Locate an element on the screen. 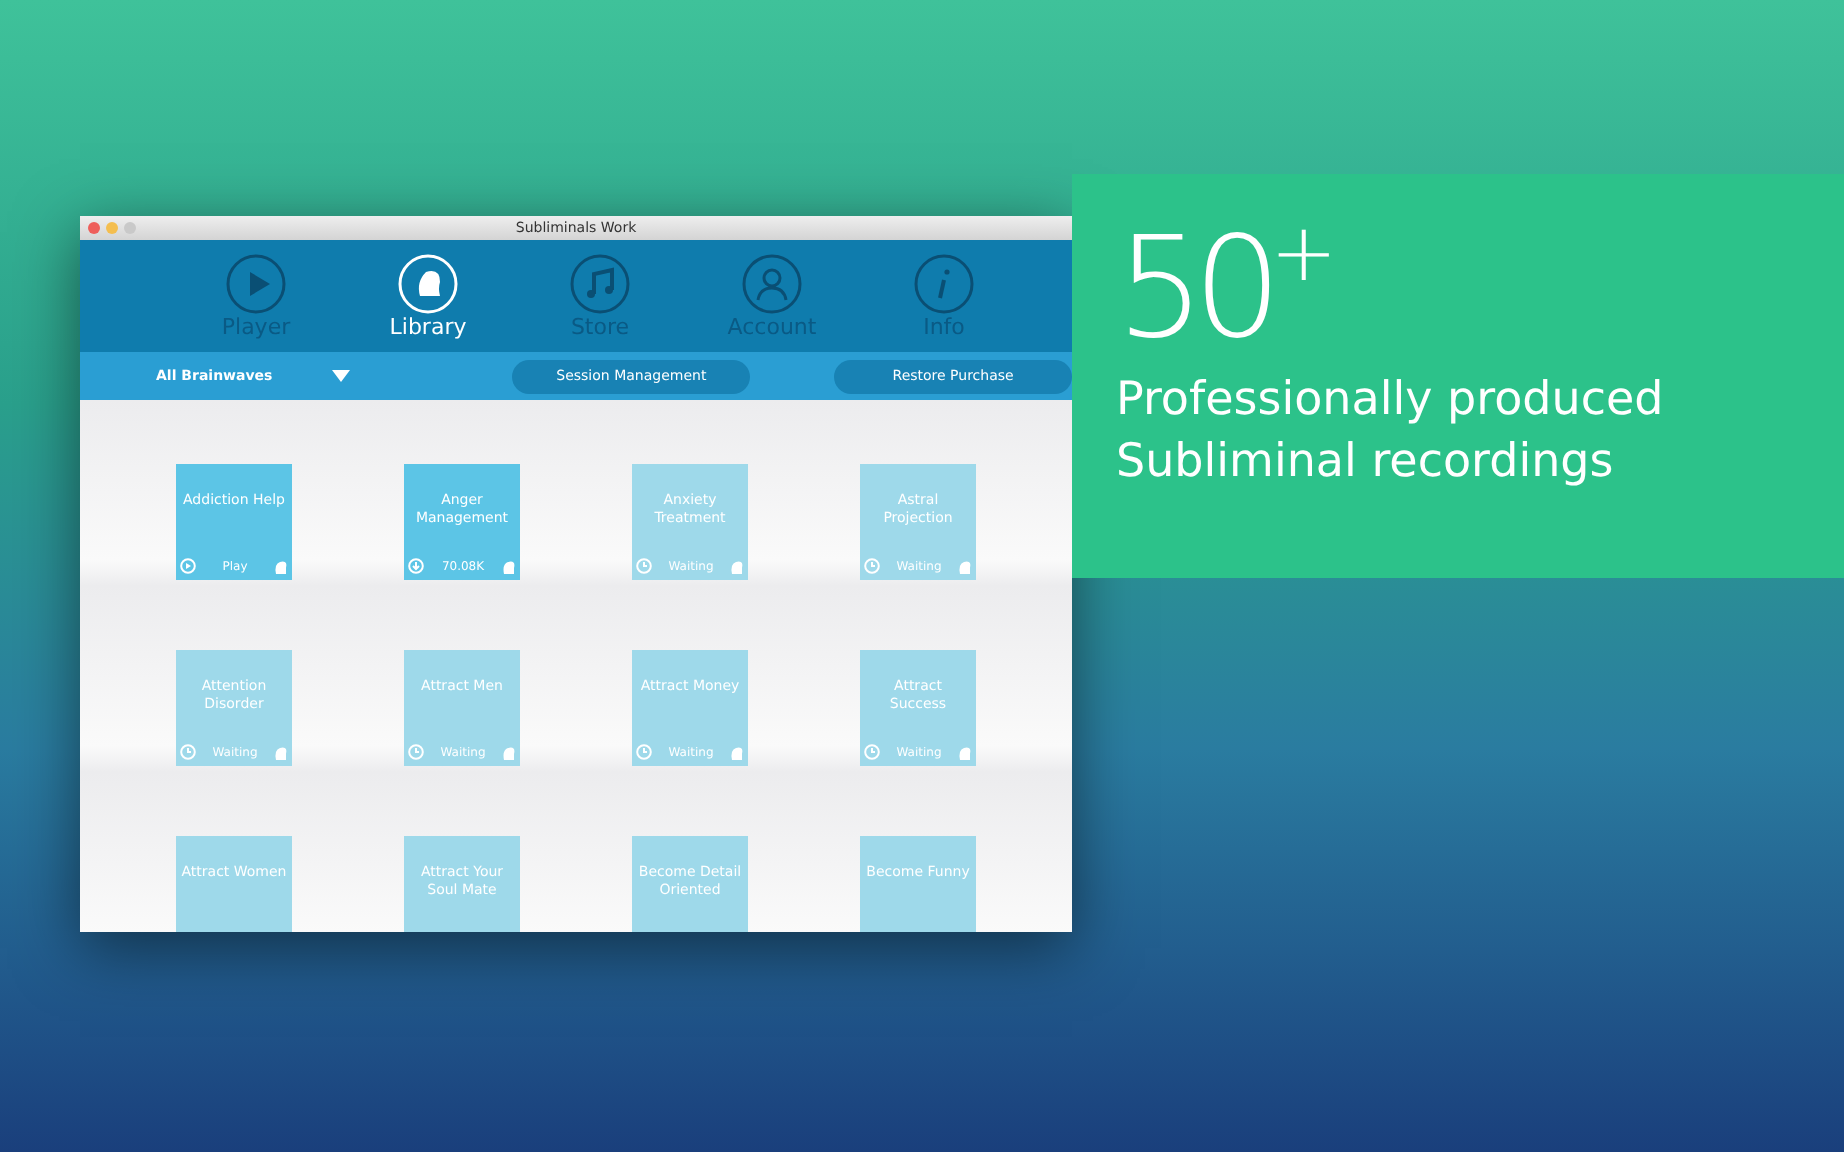 The width and height of the screenshot is (1844, 1152). banner-headline: 50$^{+}$ is located at coordinates (1222, 286).